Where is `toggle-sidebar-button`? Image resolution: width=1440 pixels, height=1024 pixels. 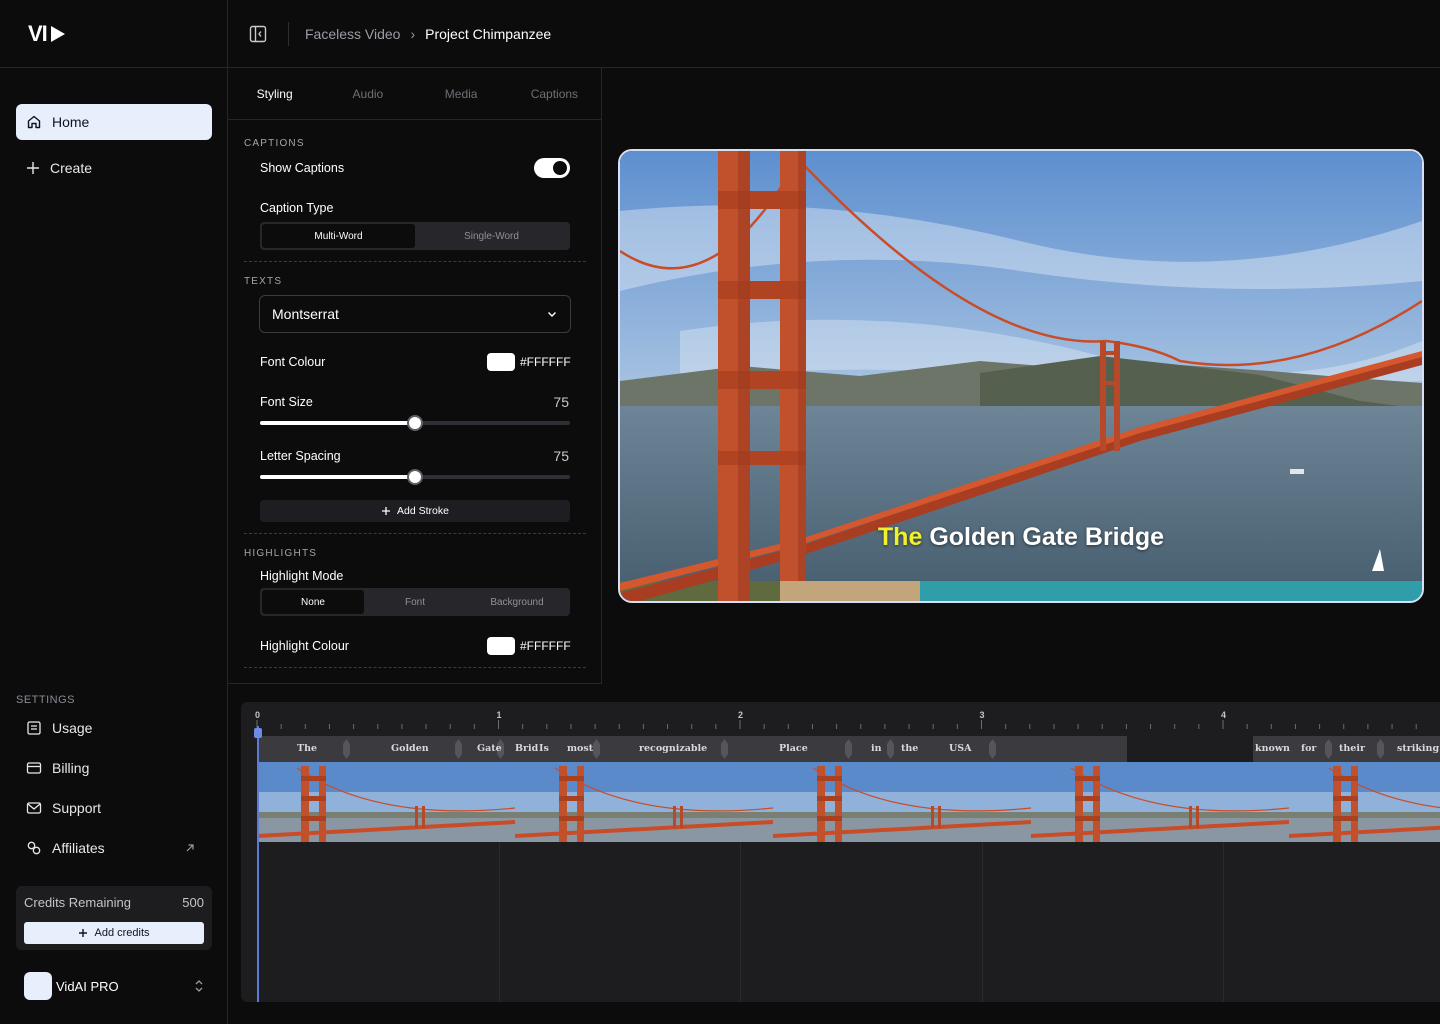 toggle-sidebar-button is located at coordinates (258, 34).